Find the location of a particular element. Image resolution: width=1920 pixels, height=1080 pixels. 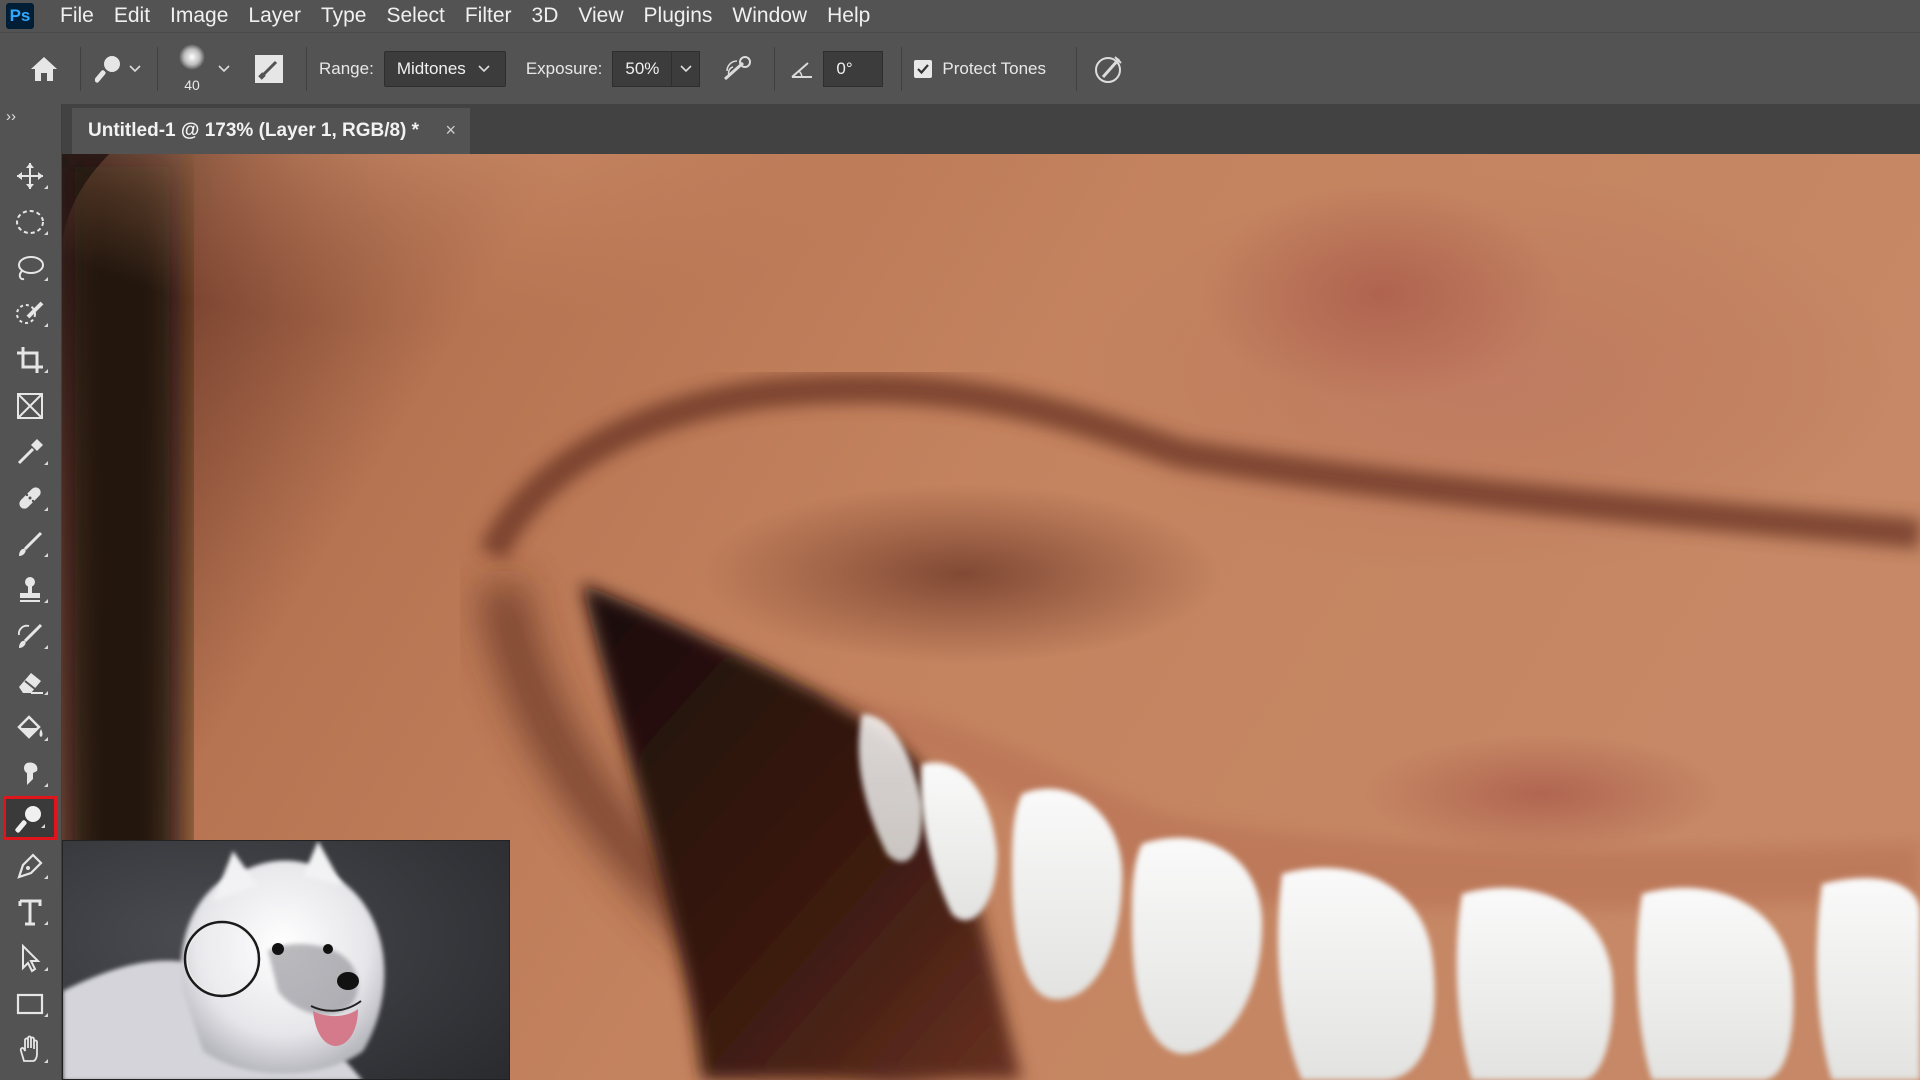

angle-icon is located at coordinates (802, 69).